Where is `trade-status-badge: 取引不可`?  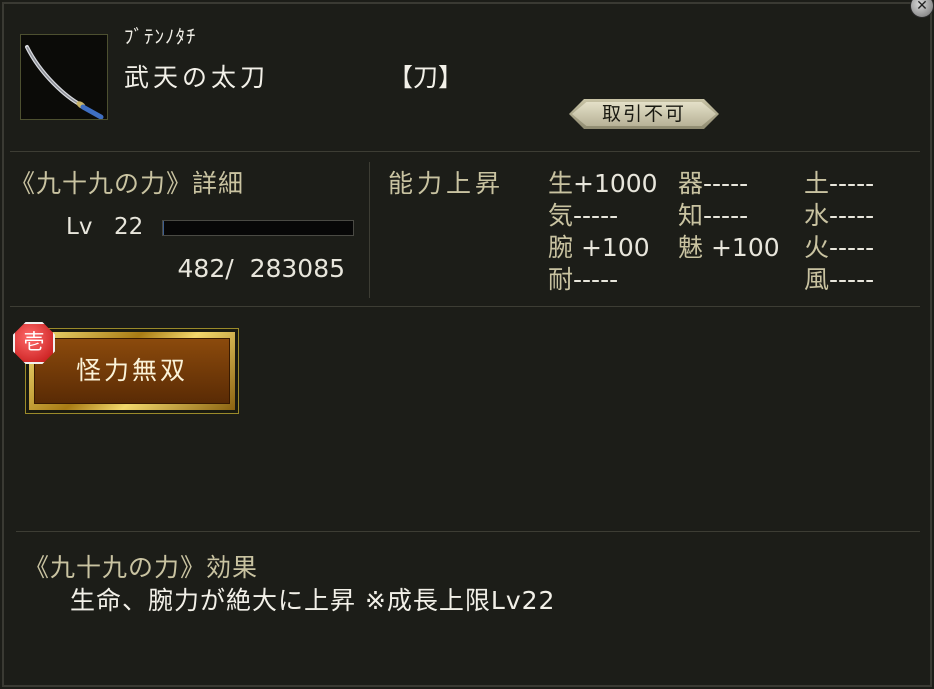 trade-status-badge: 取引不可 is located at coordinates (644, 114).